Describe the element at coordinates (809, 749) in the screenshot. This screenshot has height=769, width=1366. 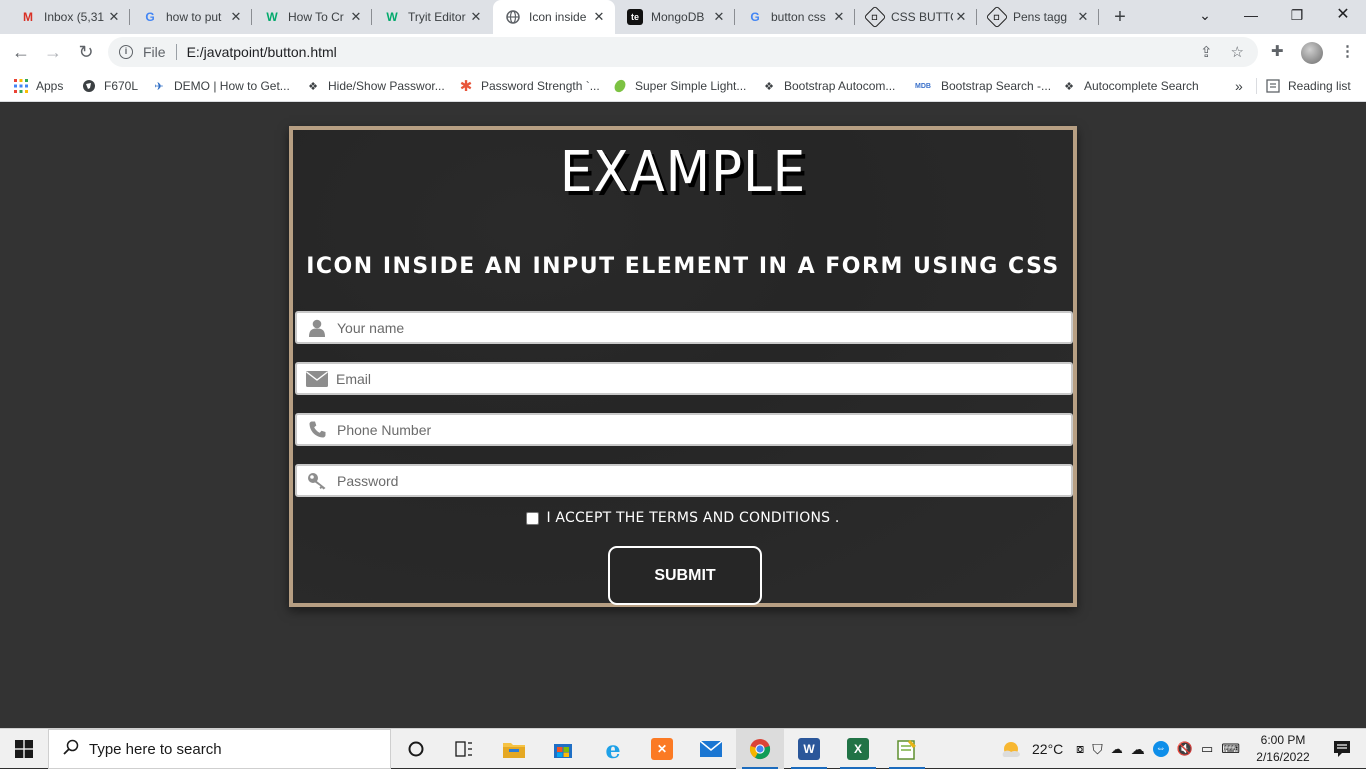
I see `word-icon: W` at that location.